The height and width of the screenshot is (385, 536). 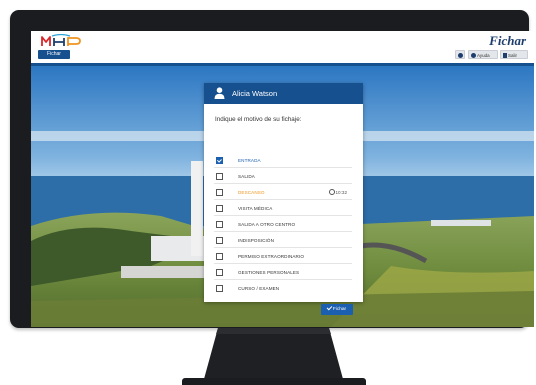 I want to click on checkbox-visita-medica, so click(x=219, y=208).